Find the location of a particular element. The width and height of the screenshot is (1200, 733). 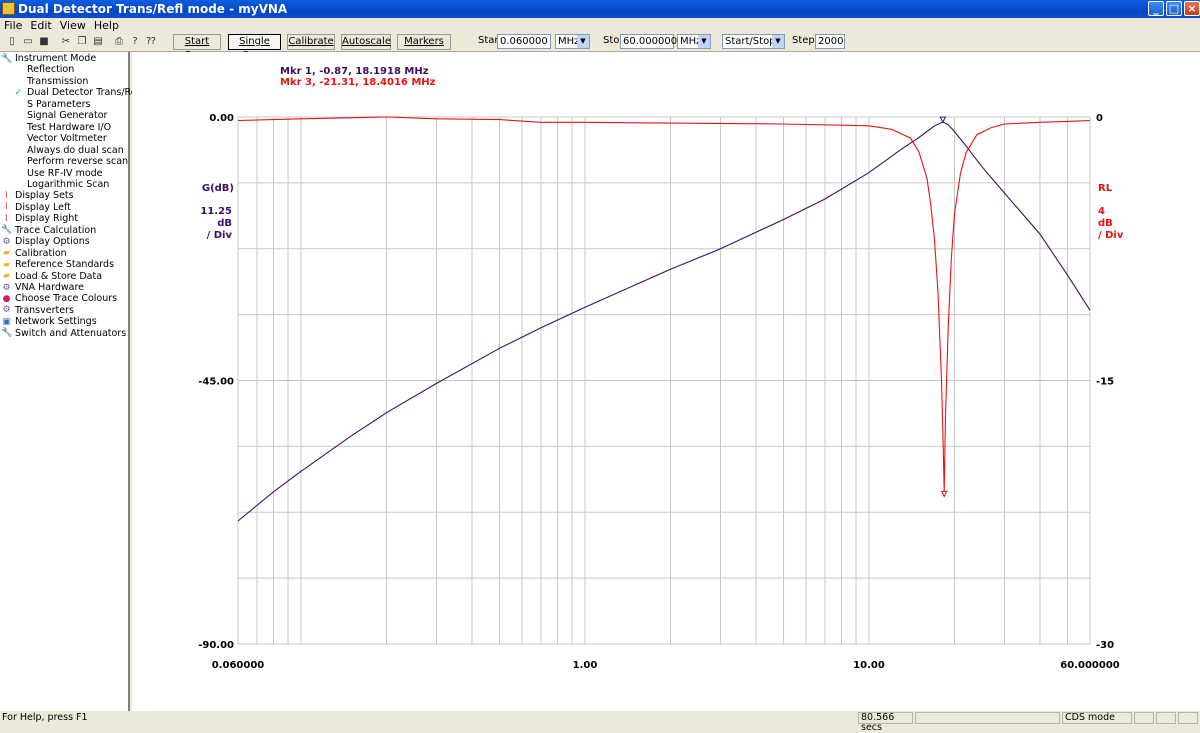

tree-item: ▰ Load & Store Data is located at coordinates (51, 276).